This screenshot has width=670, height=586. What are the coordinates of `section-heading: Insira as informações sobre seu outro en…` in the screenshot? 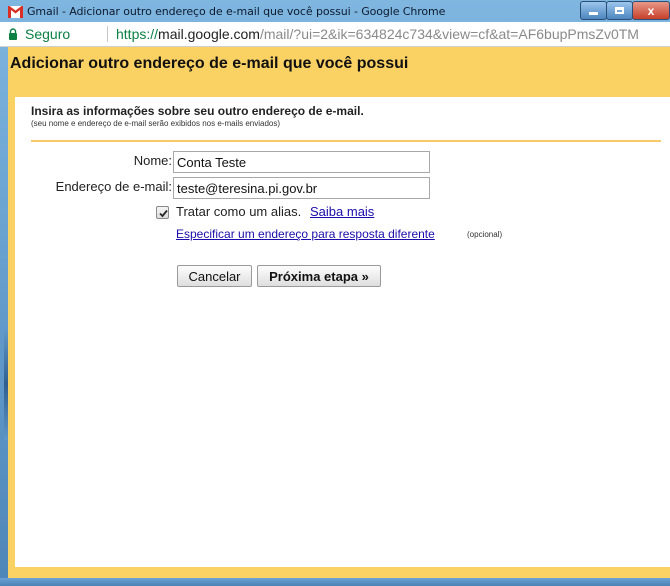 It's located at (197, 111).